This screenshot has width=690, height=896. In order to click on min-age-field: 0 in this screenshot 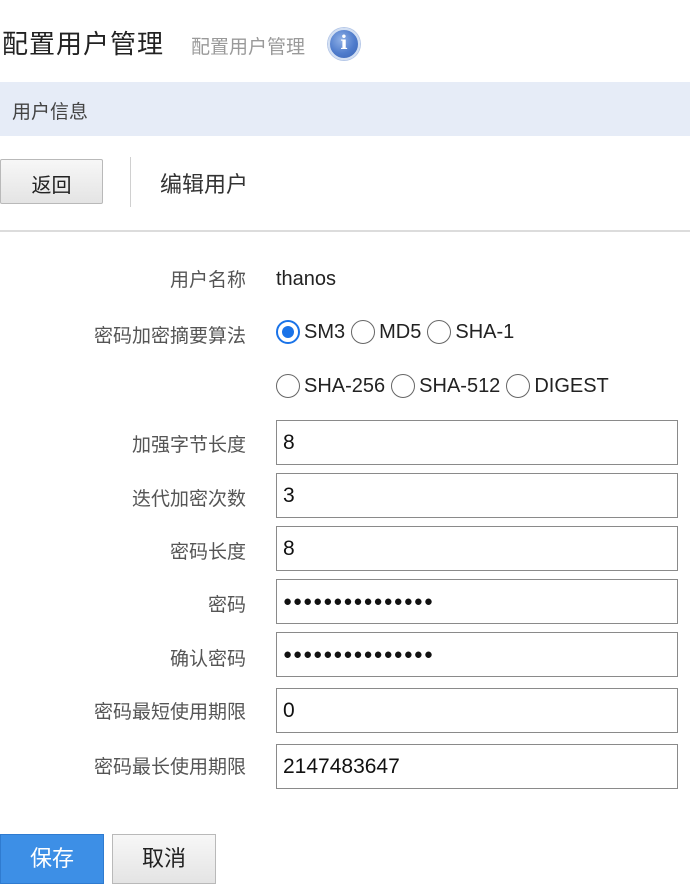, I will do `click(477, 710)`.